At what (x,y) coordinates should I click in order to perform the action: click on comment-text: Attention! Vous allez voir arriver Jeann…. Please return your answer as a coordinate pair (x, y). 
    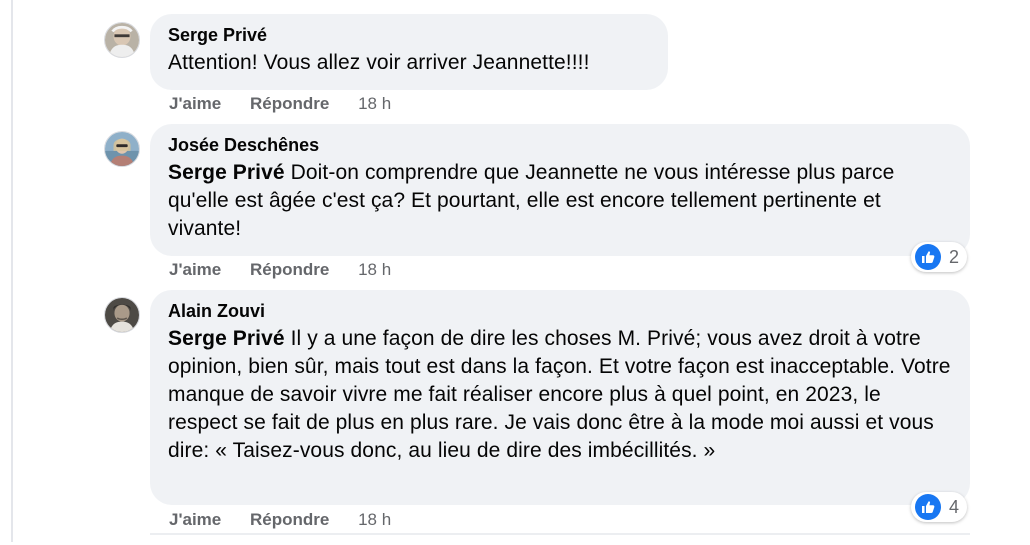
    Looking at the image, I should click on (379, 62).